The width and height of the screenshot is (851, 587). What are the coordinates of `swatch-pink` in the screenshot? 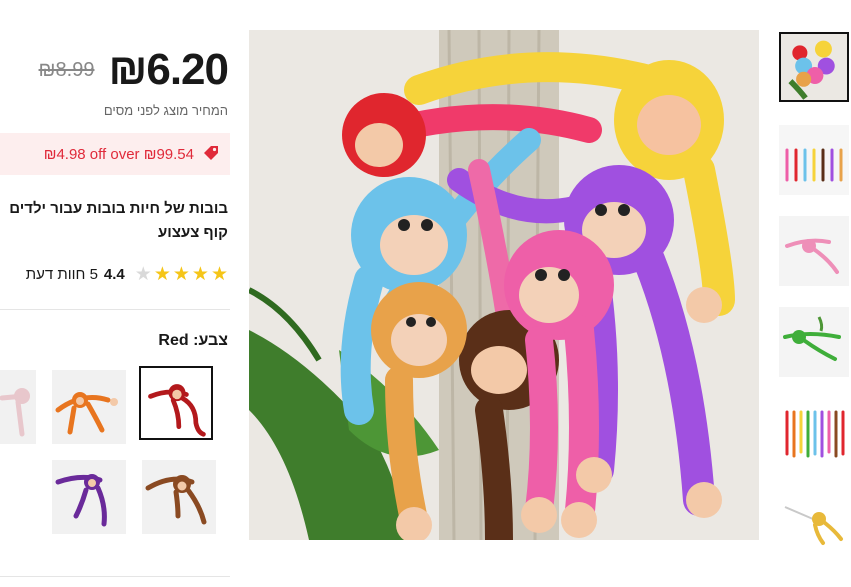 It's located at (18, 407).